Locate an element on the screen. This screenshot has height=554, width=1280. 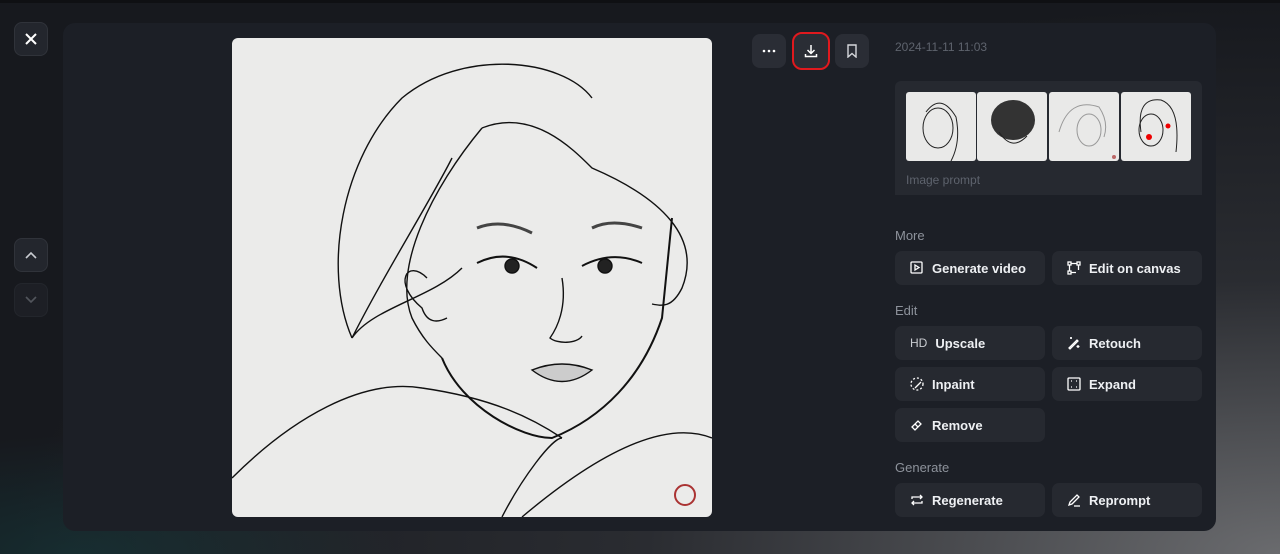
section-more: More is located at coordinates (910, 235).